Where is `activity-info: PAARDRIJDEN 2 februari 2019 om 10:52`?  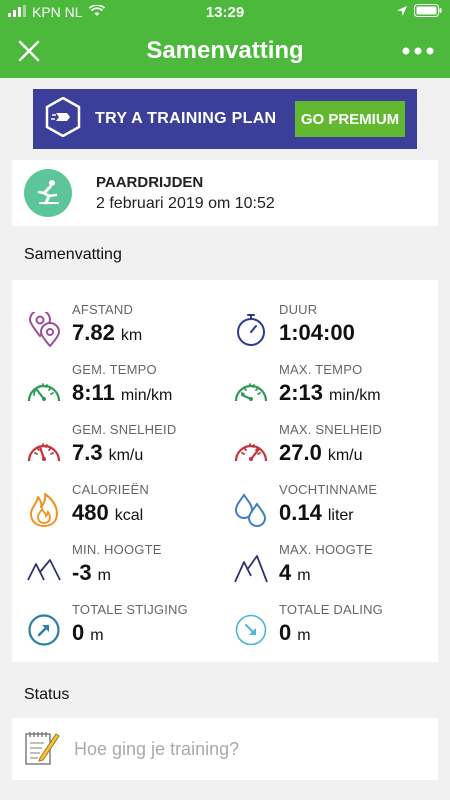
activity-info: PAARDRIJDEN 2 februari 2019 om 10:52 is located at coordinates (185, 193).